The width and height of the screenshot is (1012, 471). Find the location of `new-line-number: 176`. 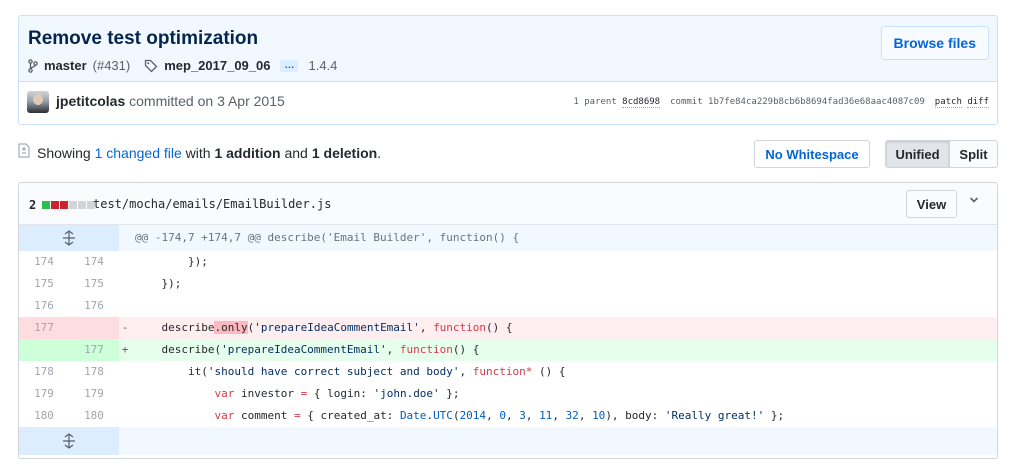

new-line-number: 176 is located at coordinates (94, 306).